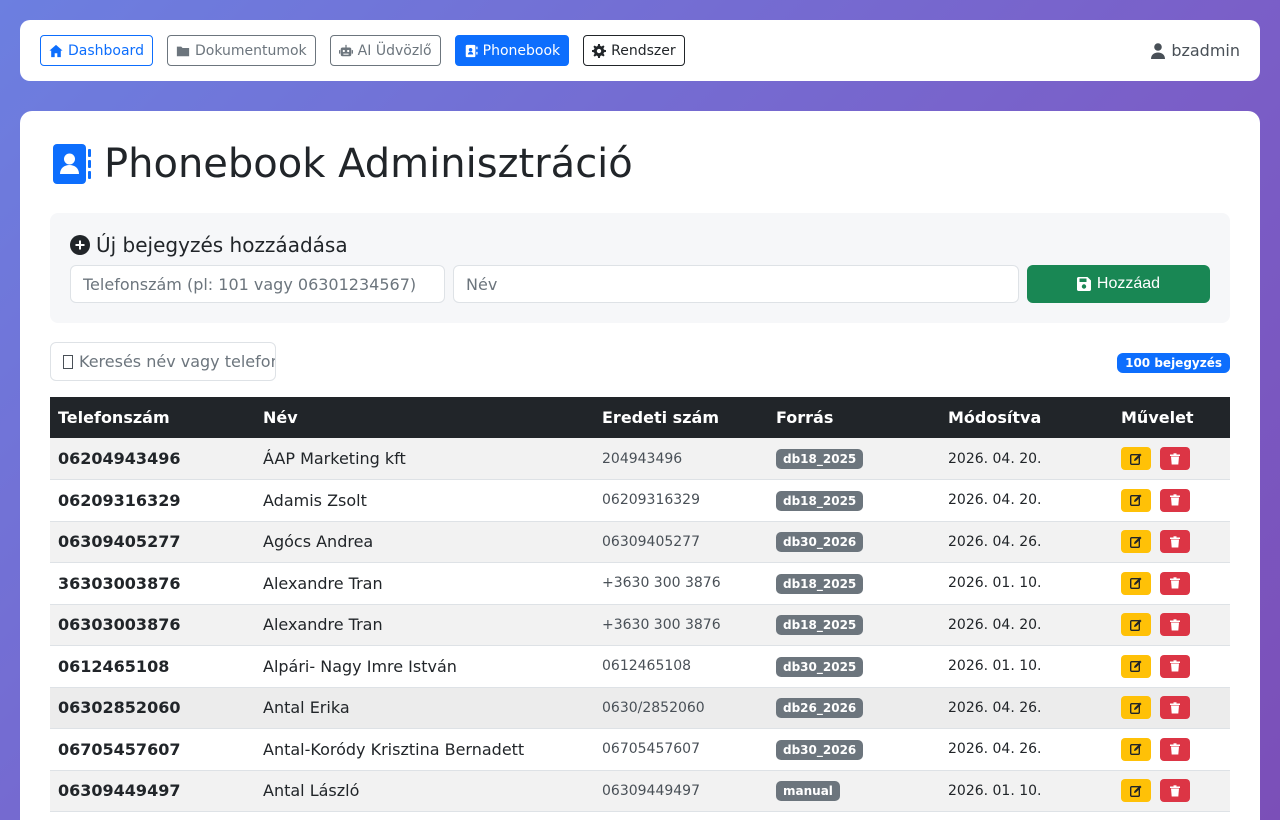  I want to click on source-badge: db30_2026, so click(820, 542).